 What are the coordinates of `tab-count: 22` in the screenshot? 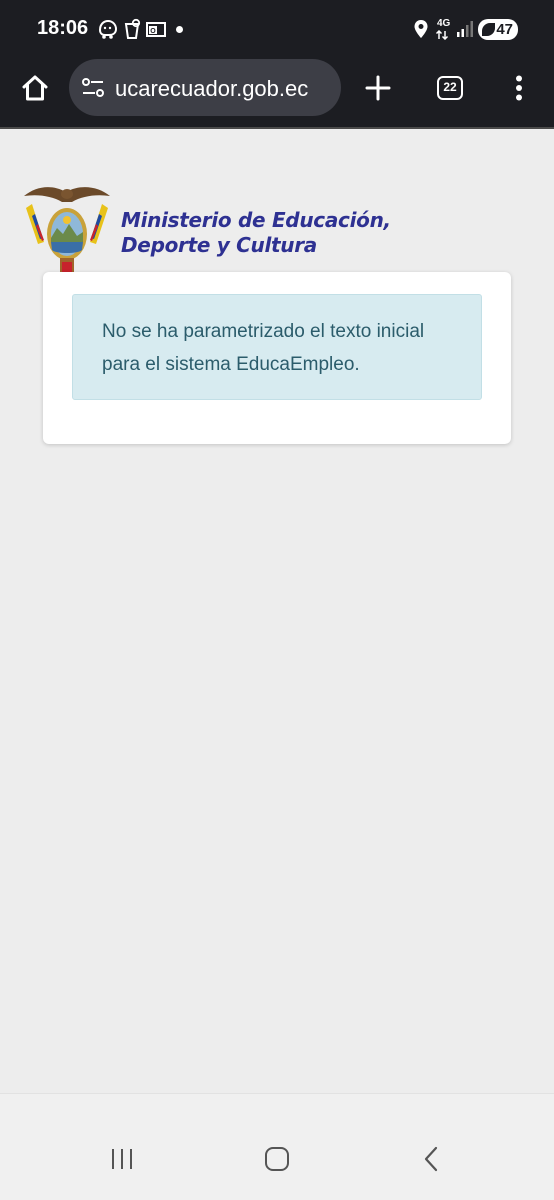 It's located at (450, 87).